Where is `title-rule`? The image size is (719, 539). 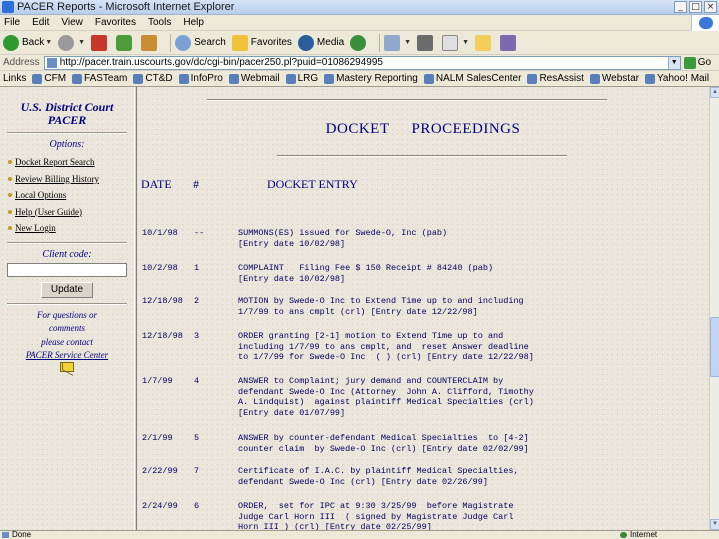
title-rule is located at coordinates (422, 156).